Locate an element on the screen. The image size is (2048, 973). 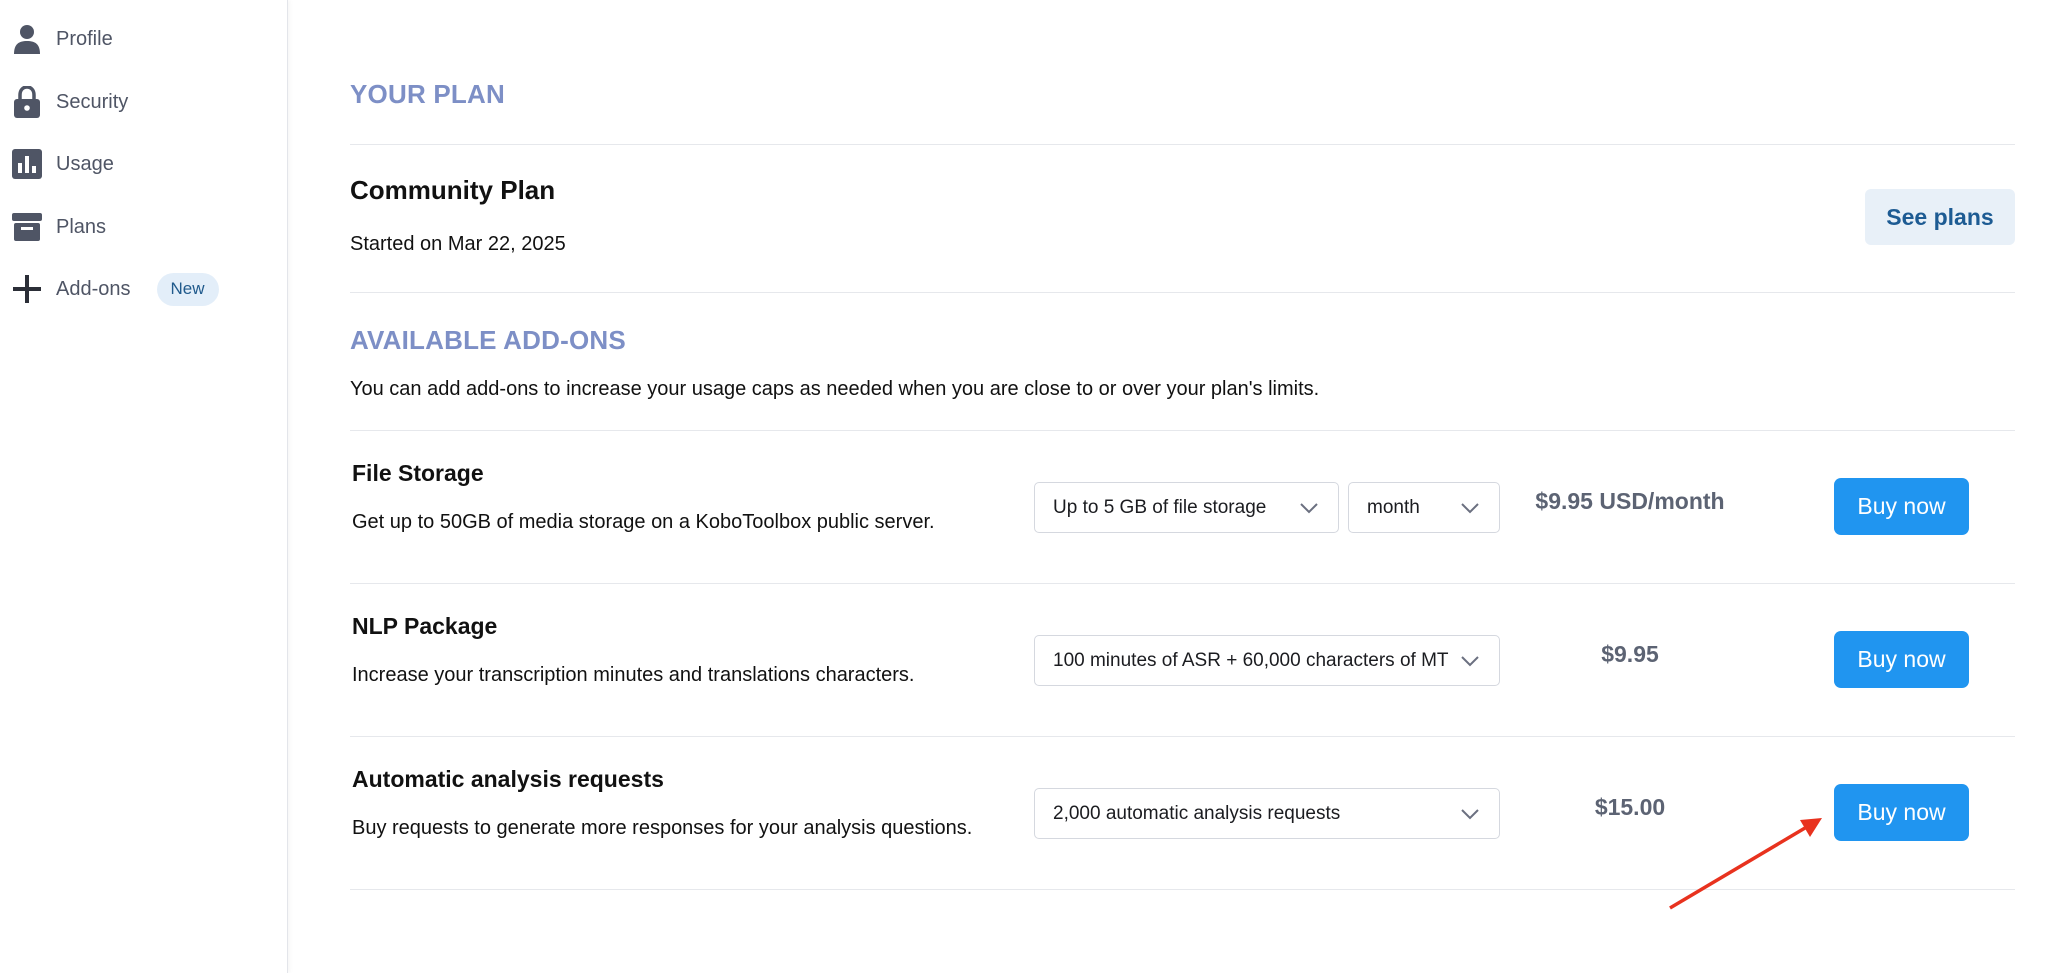
analysis-requests-select: 2,000 automatic analysis requests is located at coordinates (1267, 813).